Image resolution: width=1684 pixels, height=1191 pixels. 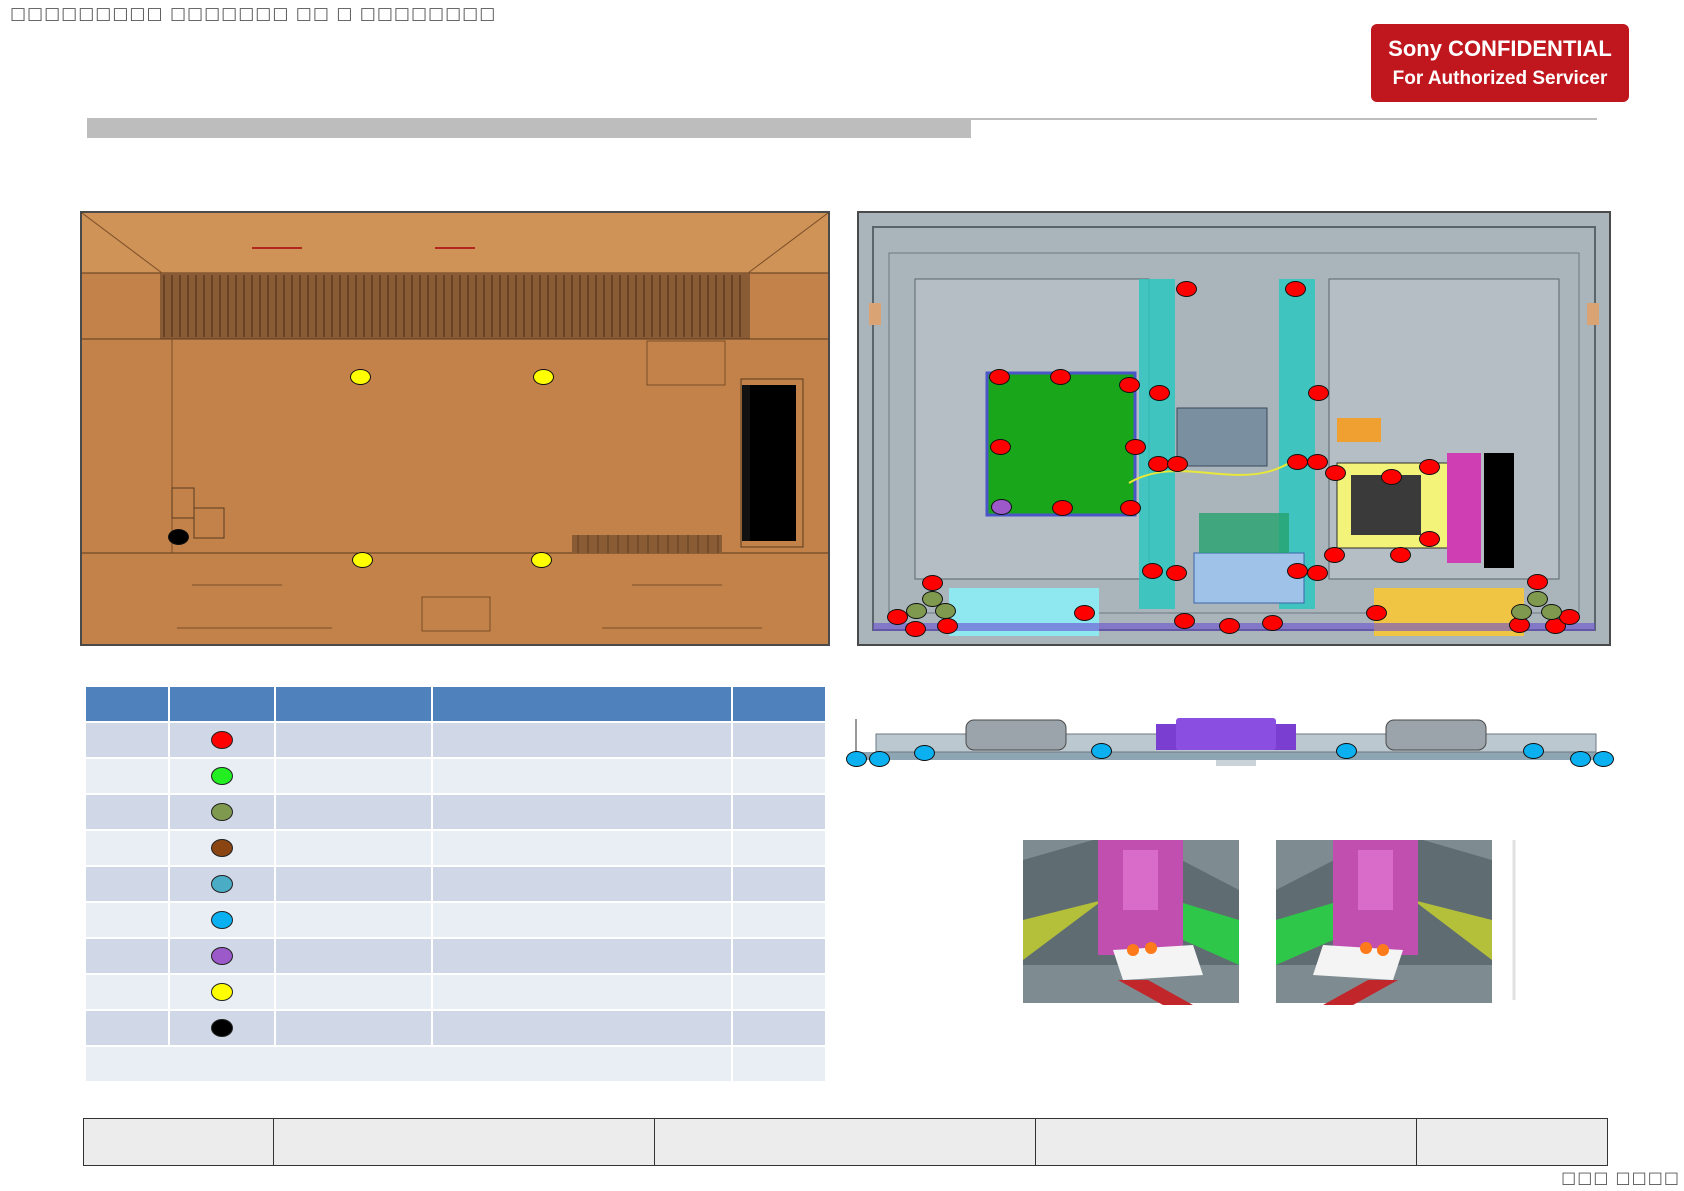 I want to click on screw-marker-black, so click(x=178, y=537).